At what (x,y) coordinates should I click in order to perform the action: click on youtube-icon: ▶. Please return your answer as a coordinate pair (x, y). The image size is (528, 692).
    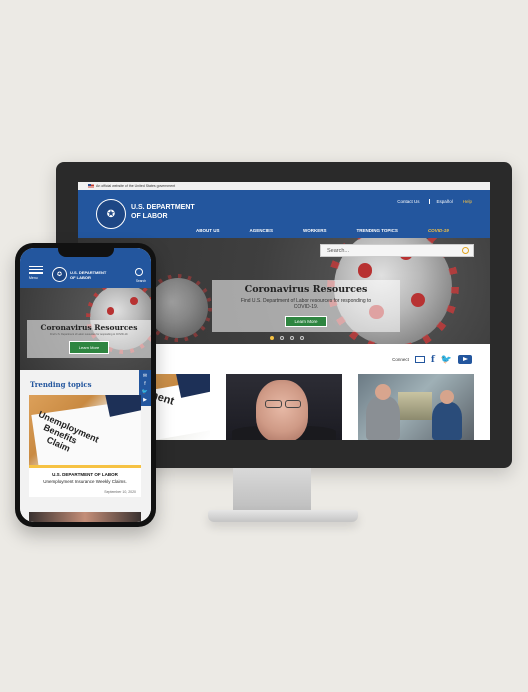
    Looking at the image, I should click on (145, 400).